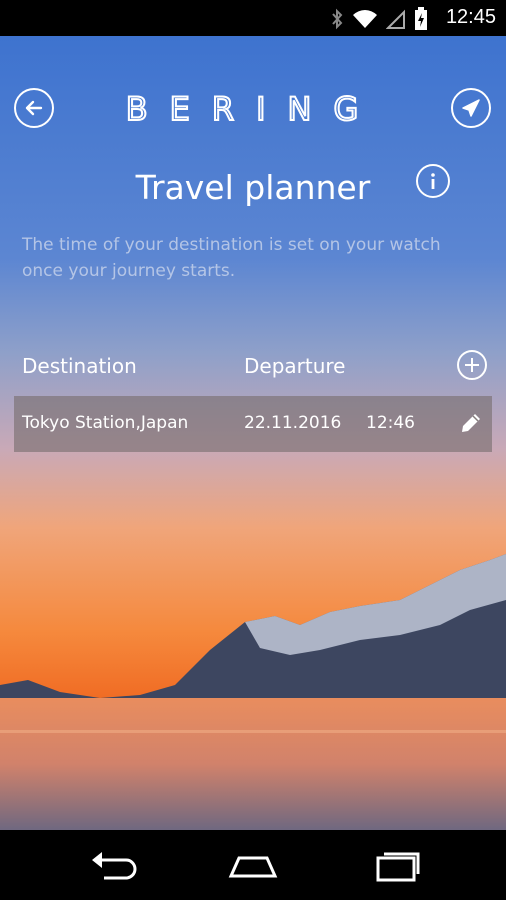 The width and height of the screenshot is (506, 900). Describe the element at coordinates (396, 865) in the screenshot. I see `recents-nav-icon` at that location.